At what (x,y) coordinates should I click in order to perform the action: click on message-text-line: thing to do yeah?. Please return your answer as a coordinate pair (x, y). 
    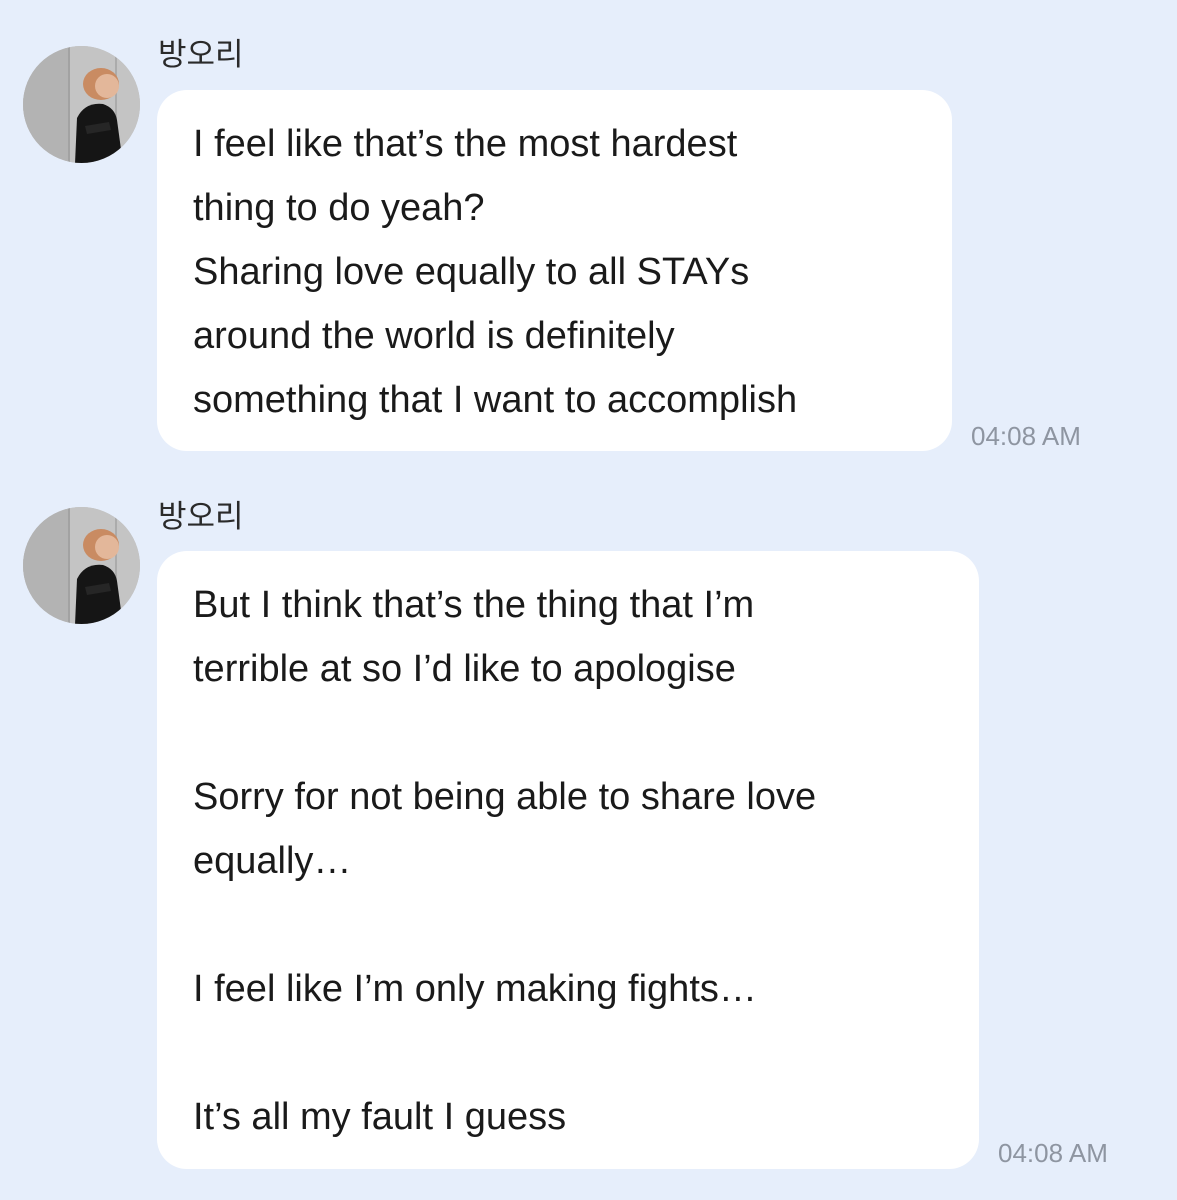
    Looking at the image, I should click on (339, 208).